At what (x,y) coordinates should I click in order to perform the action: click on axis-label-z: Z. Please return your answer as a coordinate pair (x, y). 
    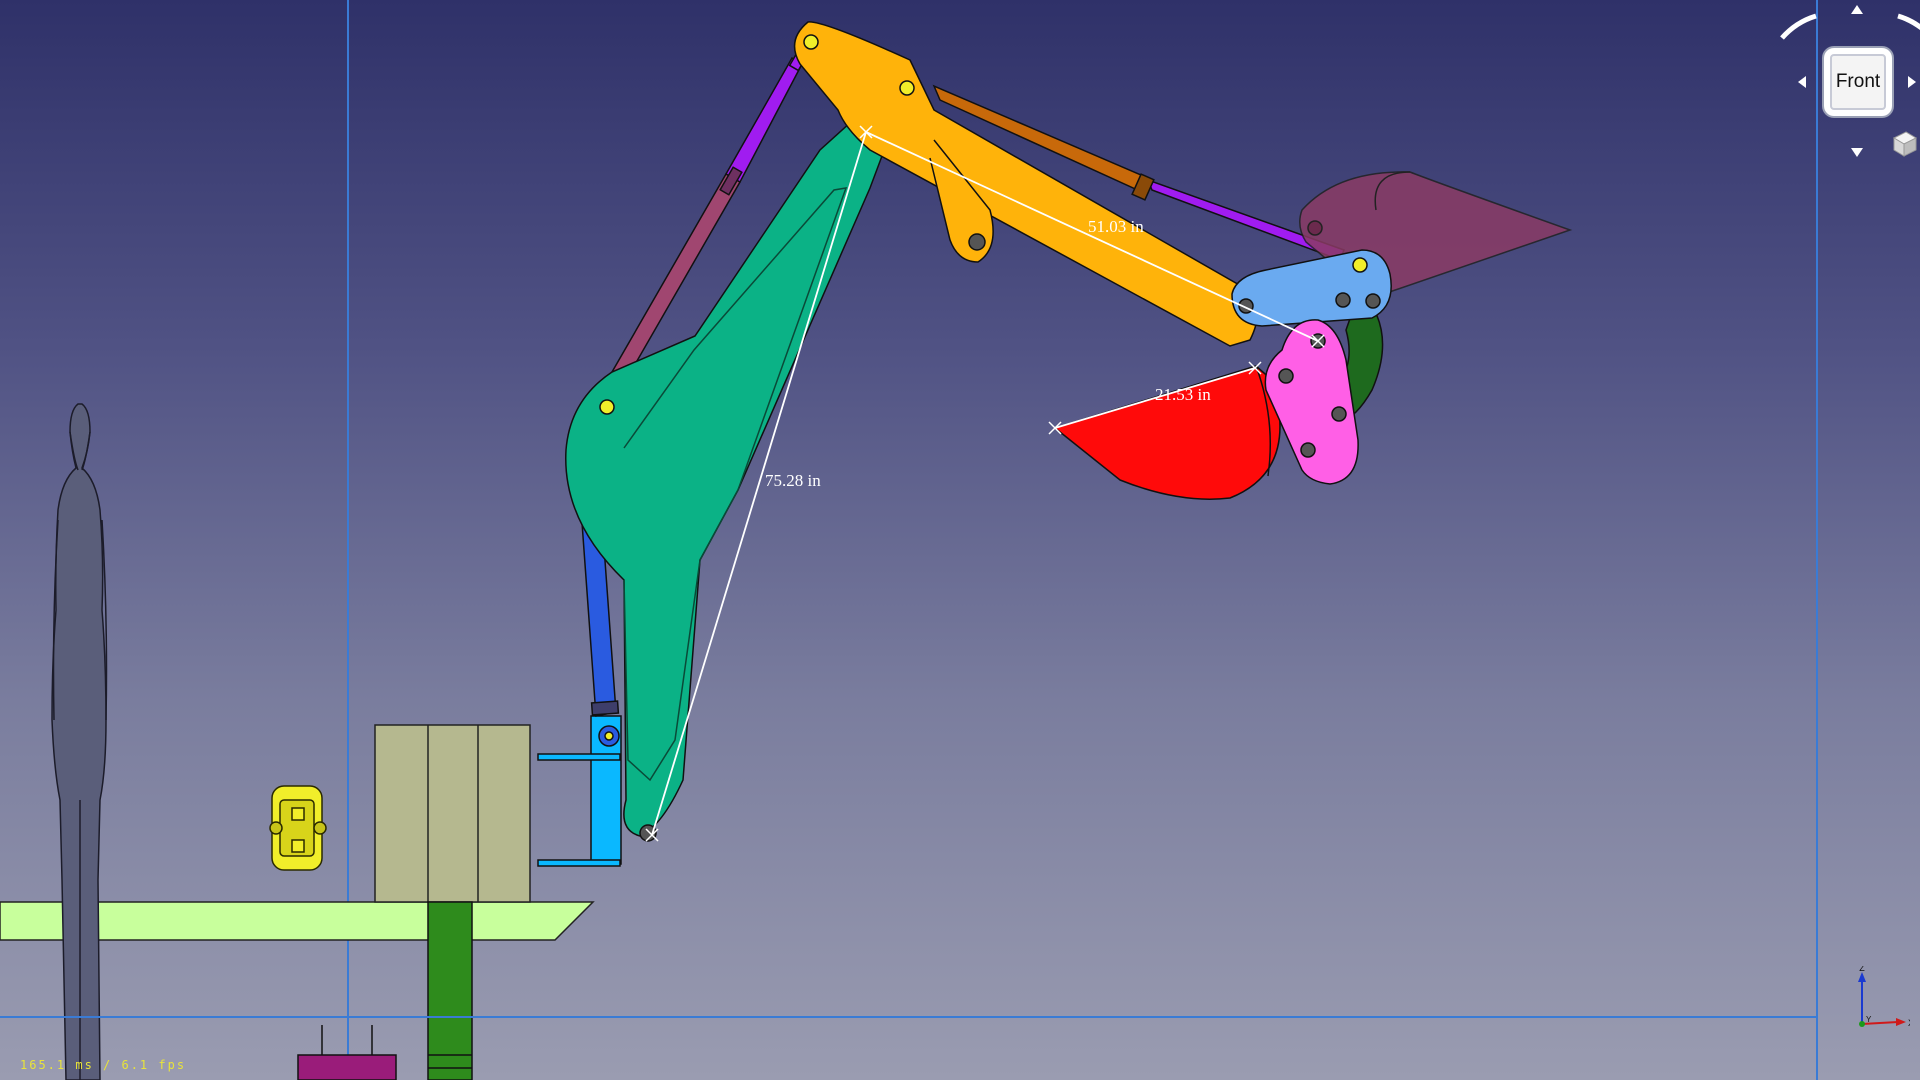
    Looking at the image, I should click on (1862, 969).